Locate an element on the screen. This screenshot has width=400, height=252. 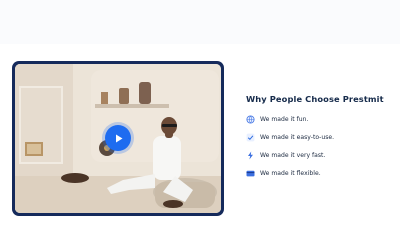
check-badge-icon is located at coordinates (250, 137).